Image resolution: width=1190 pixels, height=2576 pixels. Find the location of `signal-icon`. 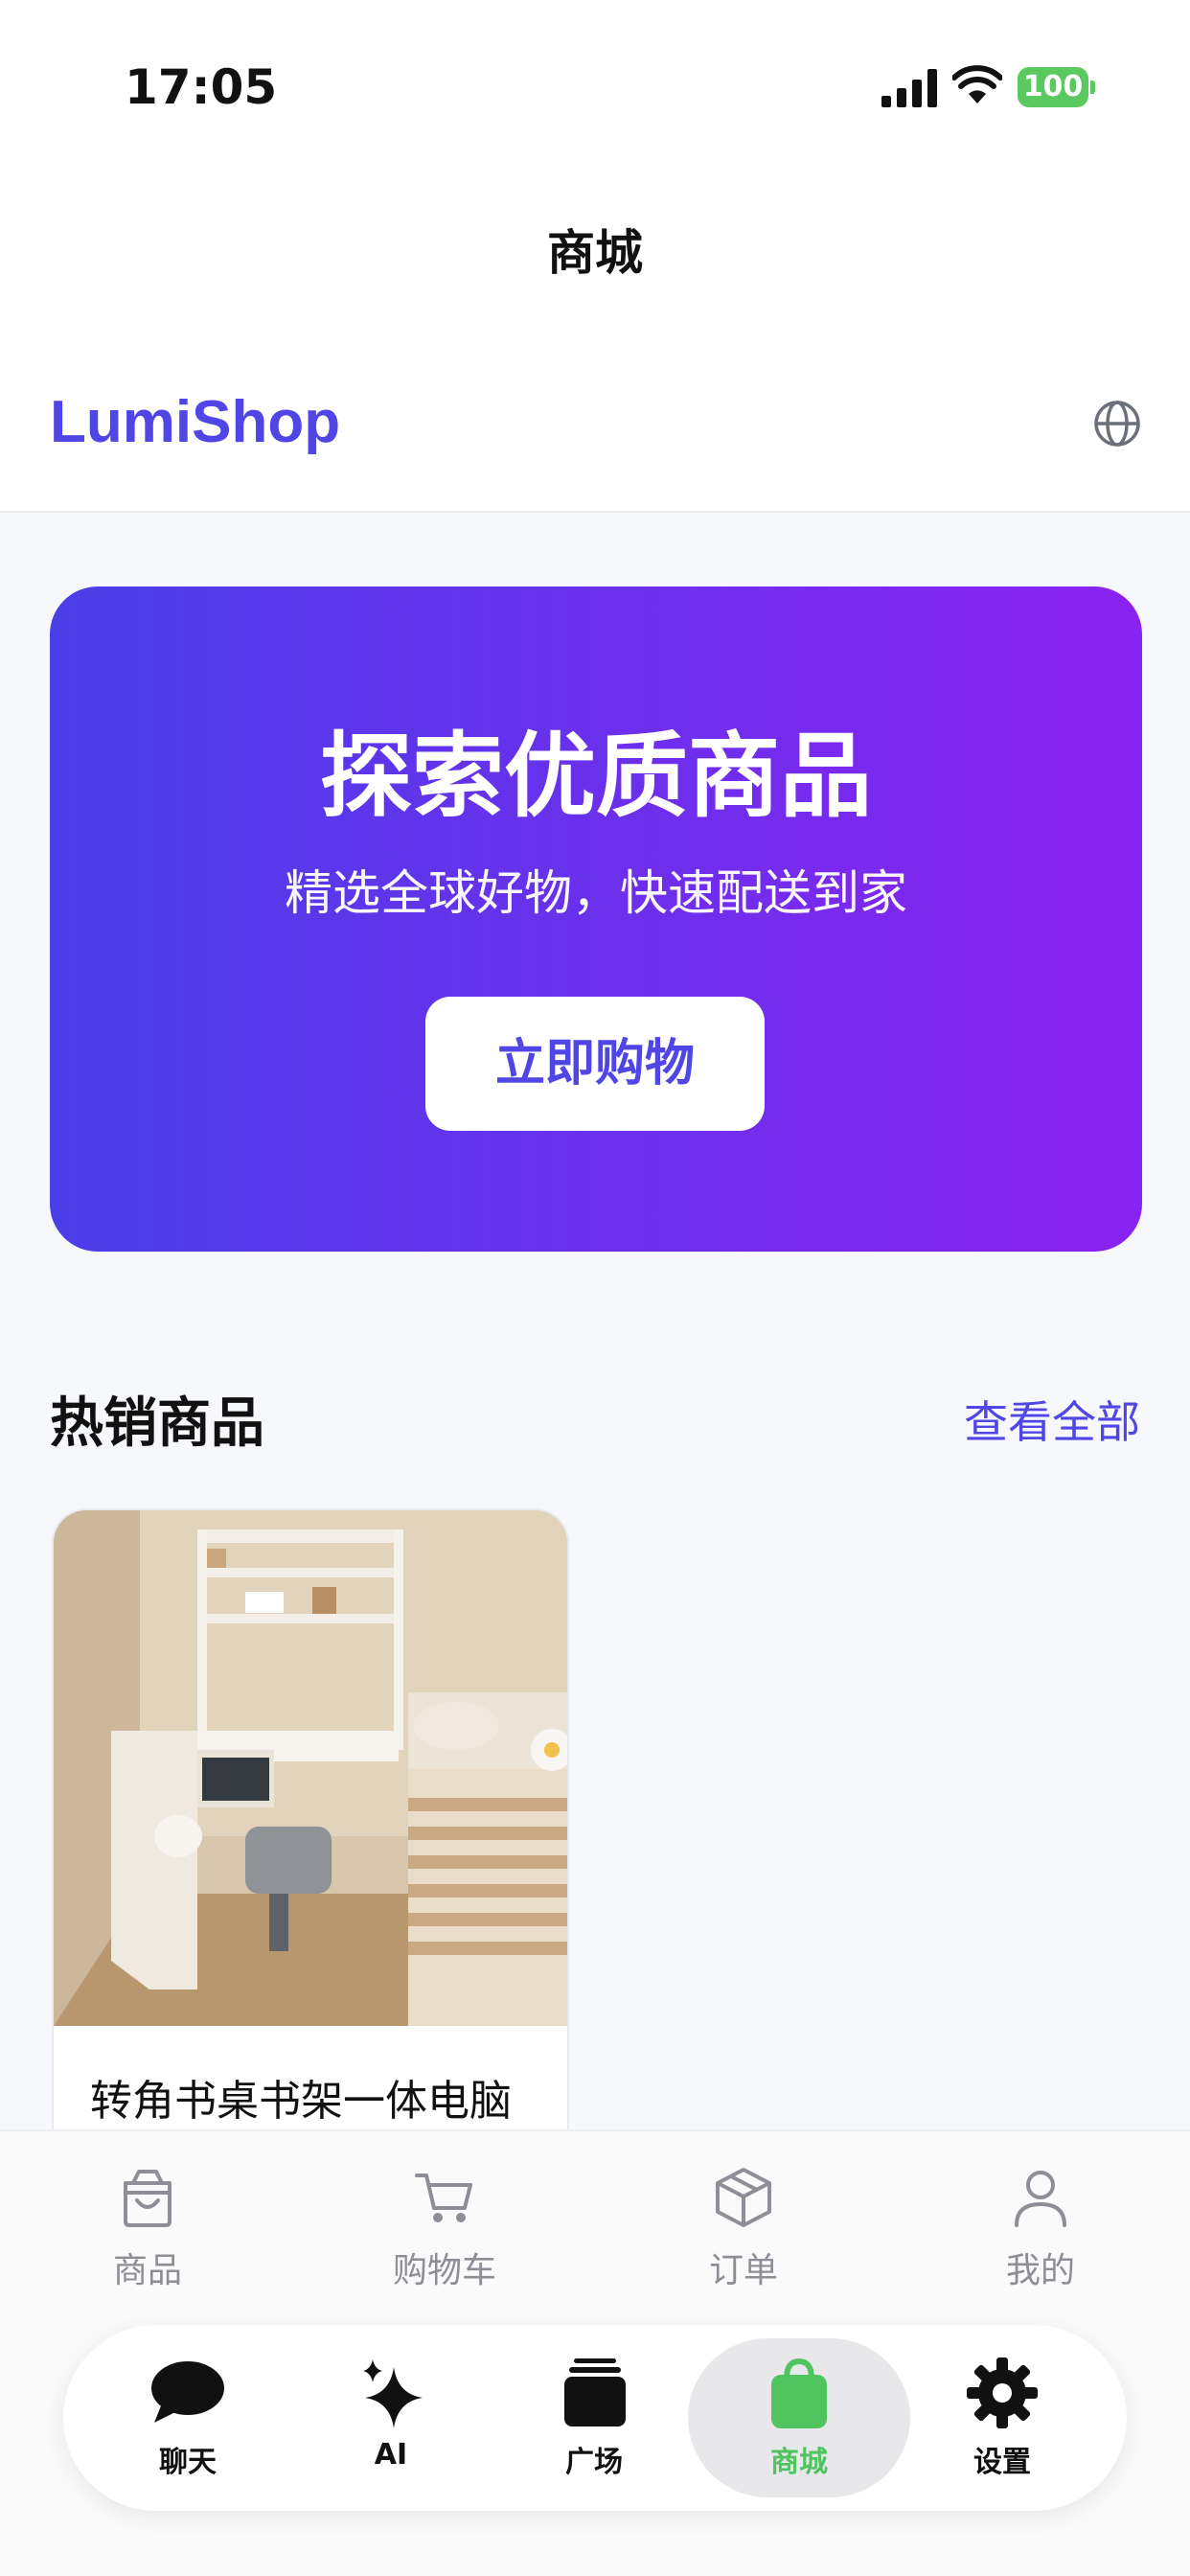

signal-icon is located at coordinates (909, 88).